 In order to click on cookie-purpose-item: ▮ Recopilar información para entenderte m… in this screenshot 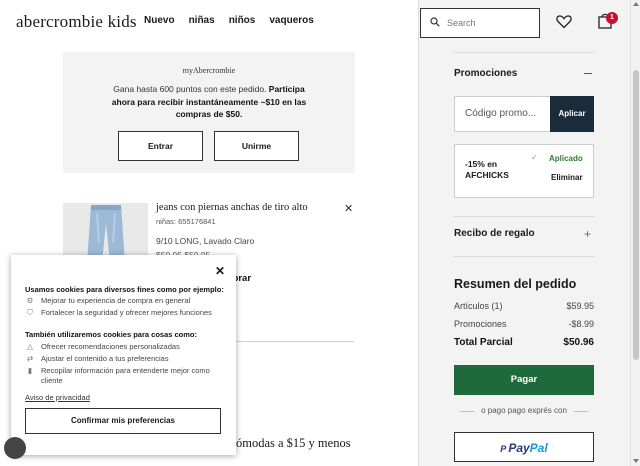, I will do `click(125, 376)`.